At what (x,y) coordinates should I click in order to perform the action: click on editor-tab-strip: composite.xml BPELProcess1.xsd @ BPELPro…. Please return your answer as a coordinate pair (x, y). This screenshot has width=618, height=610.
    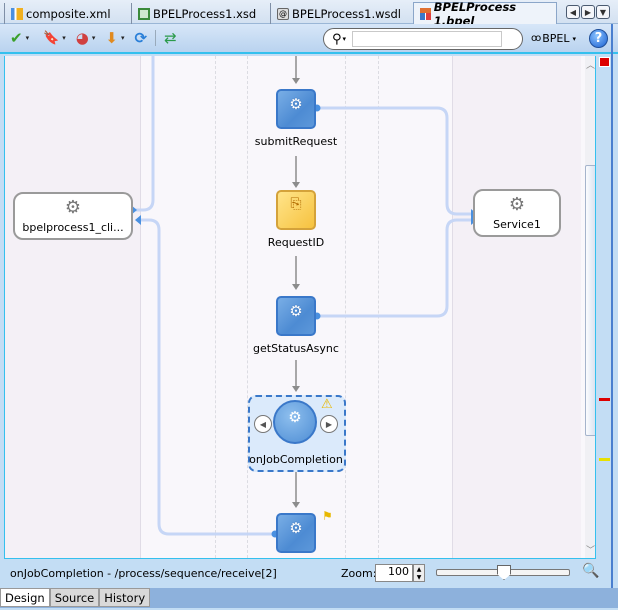
    Looking at the image, I should click on (309, 14).